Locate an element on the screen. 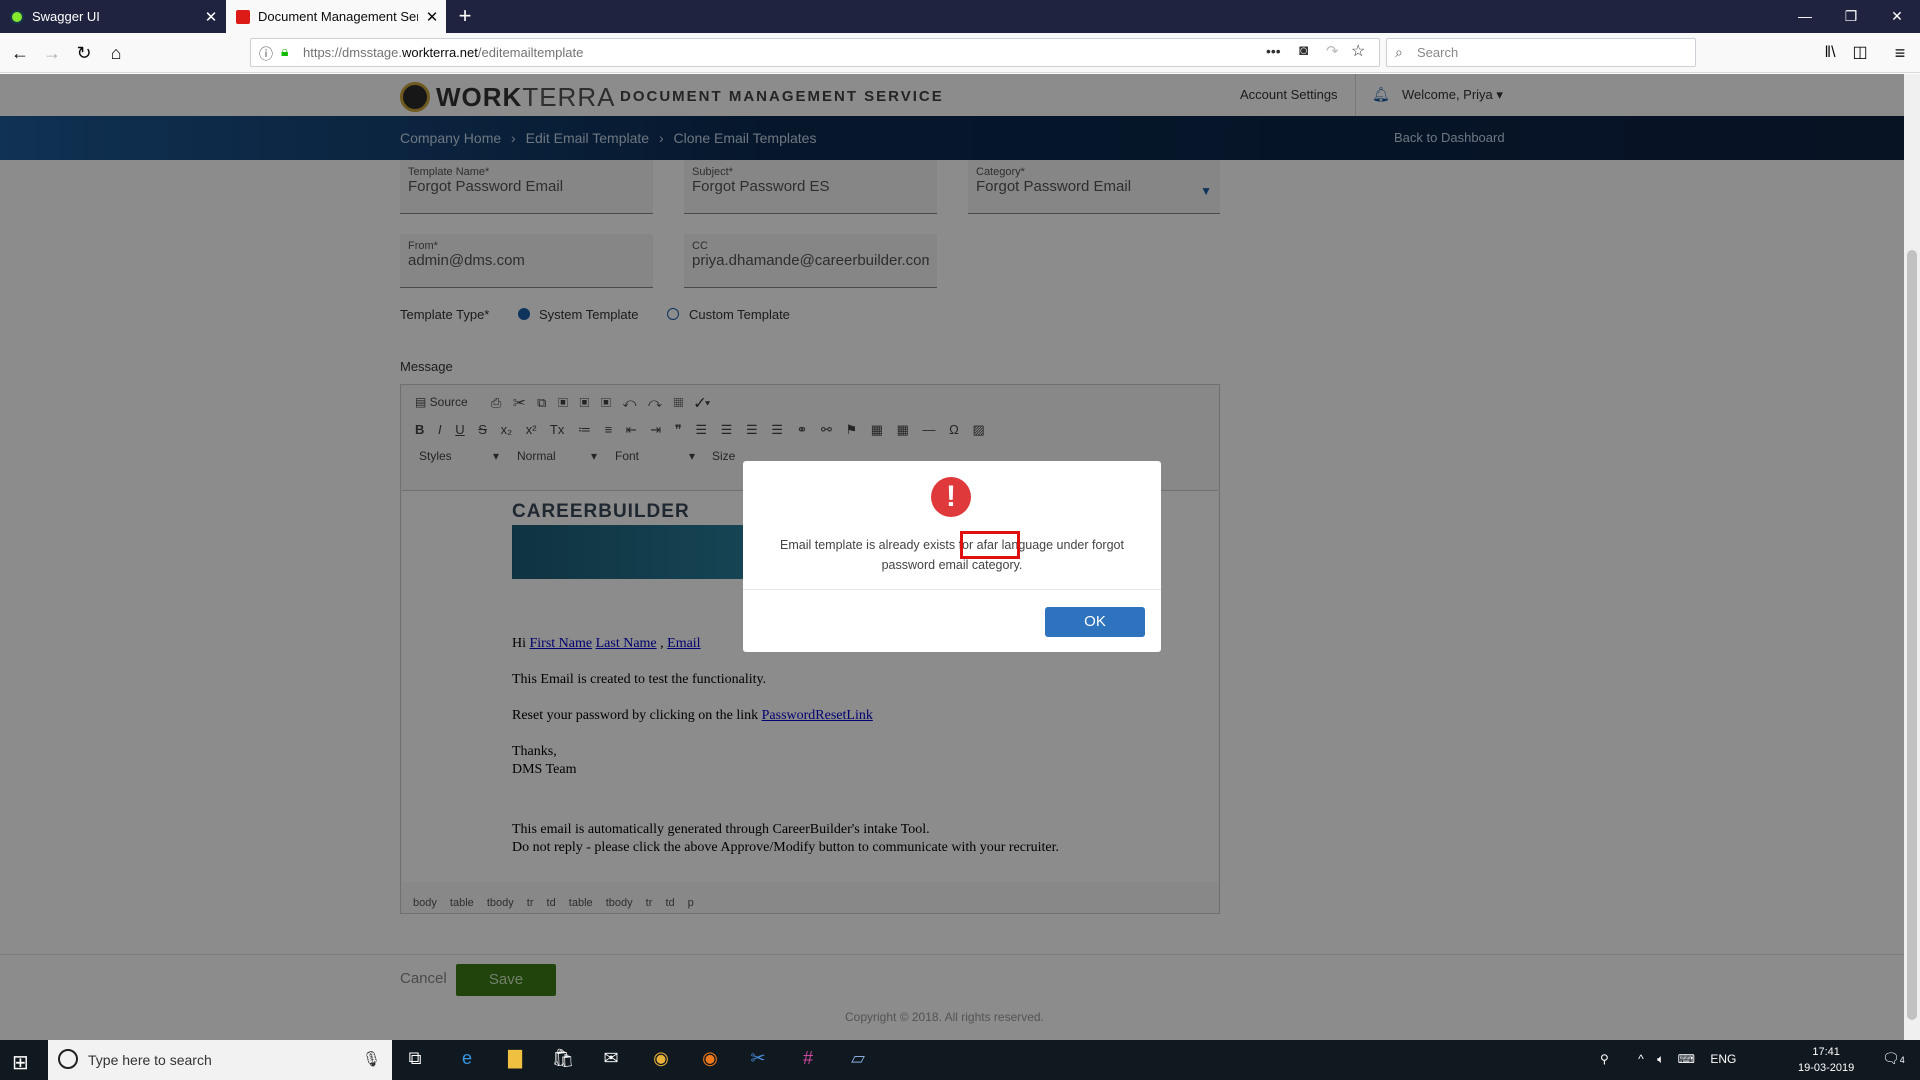 This screenshot has height=1080, width=1920. library-icon: ‖\ is located at coordinates (1830, 53).